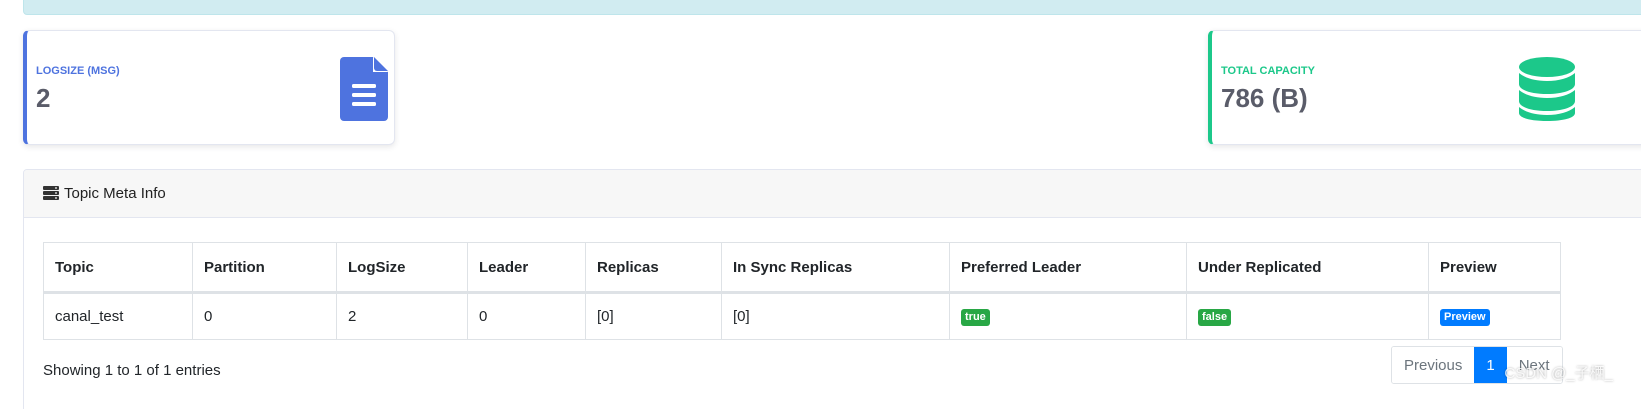  I want to click on pagination-previous: Previous, so click(1433, 365).